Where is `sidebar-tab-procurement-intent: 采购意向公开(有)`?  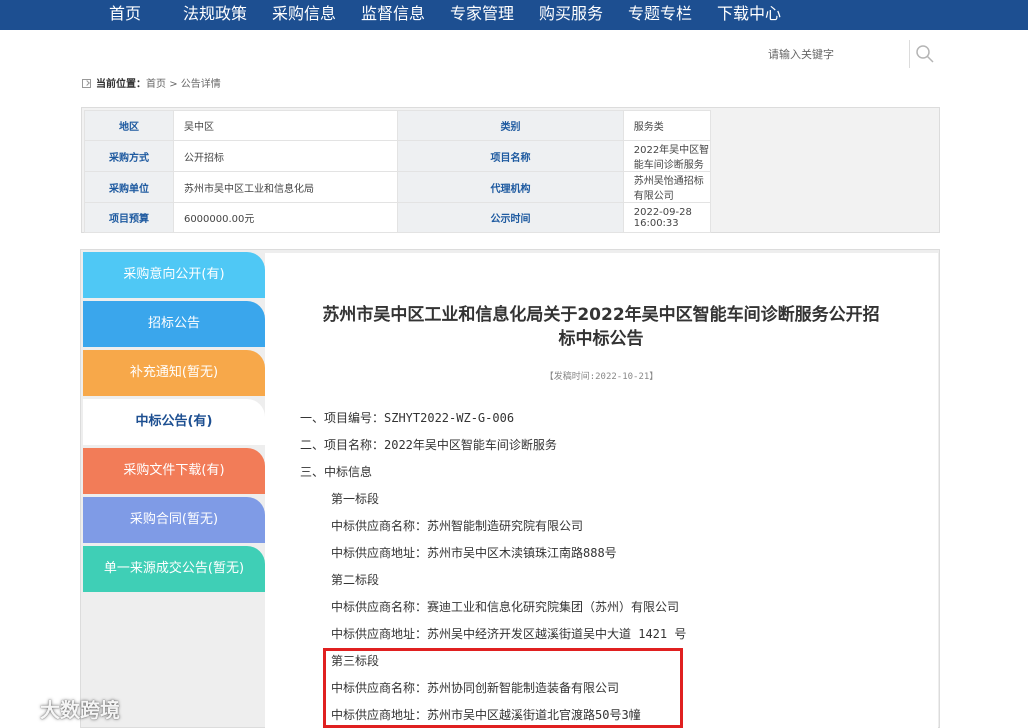
sidebar-tab-procurement-intent: 采购意向公开(有) is located at coordinates (174, 275).